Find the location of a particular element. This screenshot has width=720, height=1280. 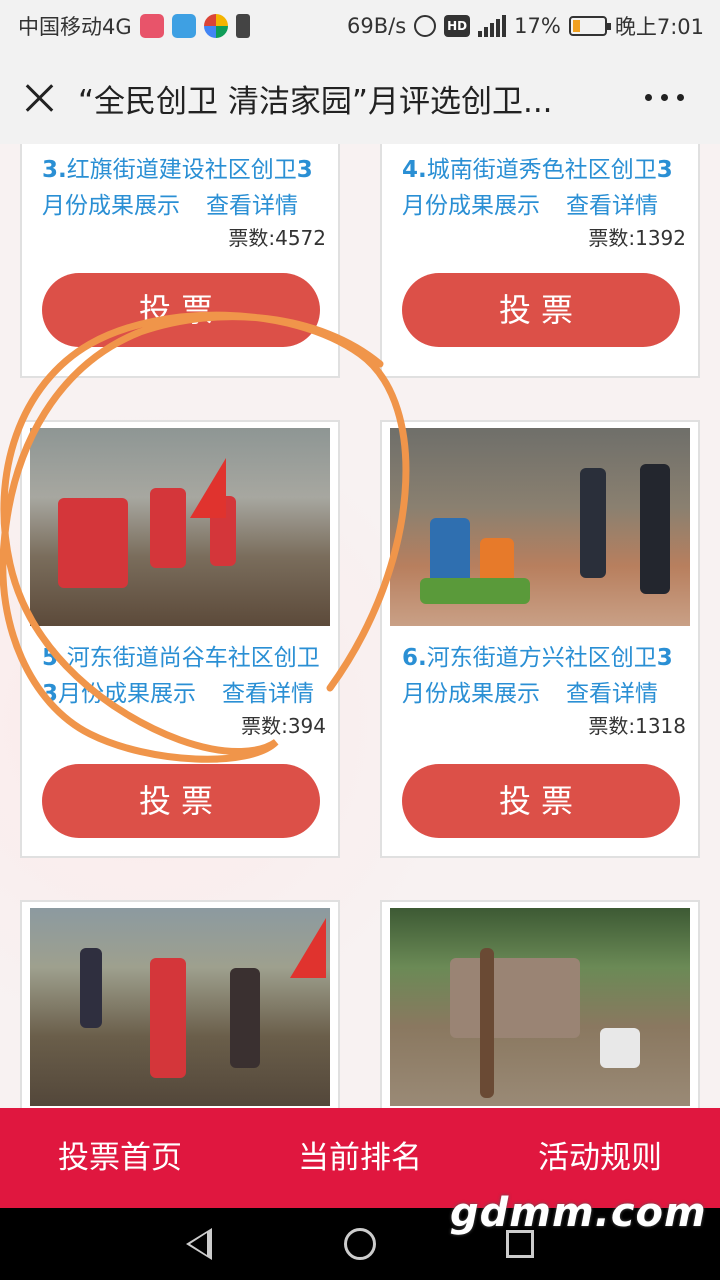

nav-current-ranking: 当前排名 is located at coordinates (360, 1158).